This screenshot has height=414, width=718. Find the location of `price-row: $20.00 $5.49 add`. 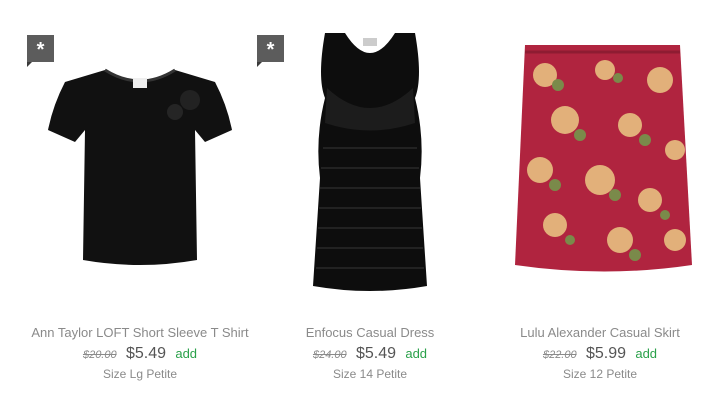

price-row: $20.00 $5.49 add is located at coordinates (140, 354).